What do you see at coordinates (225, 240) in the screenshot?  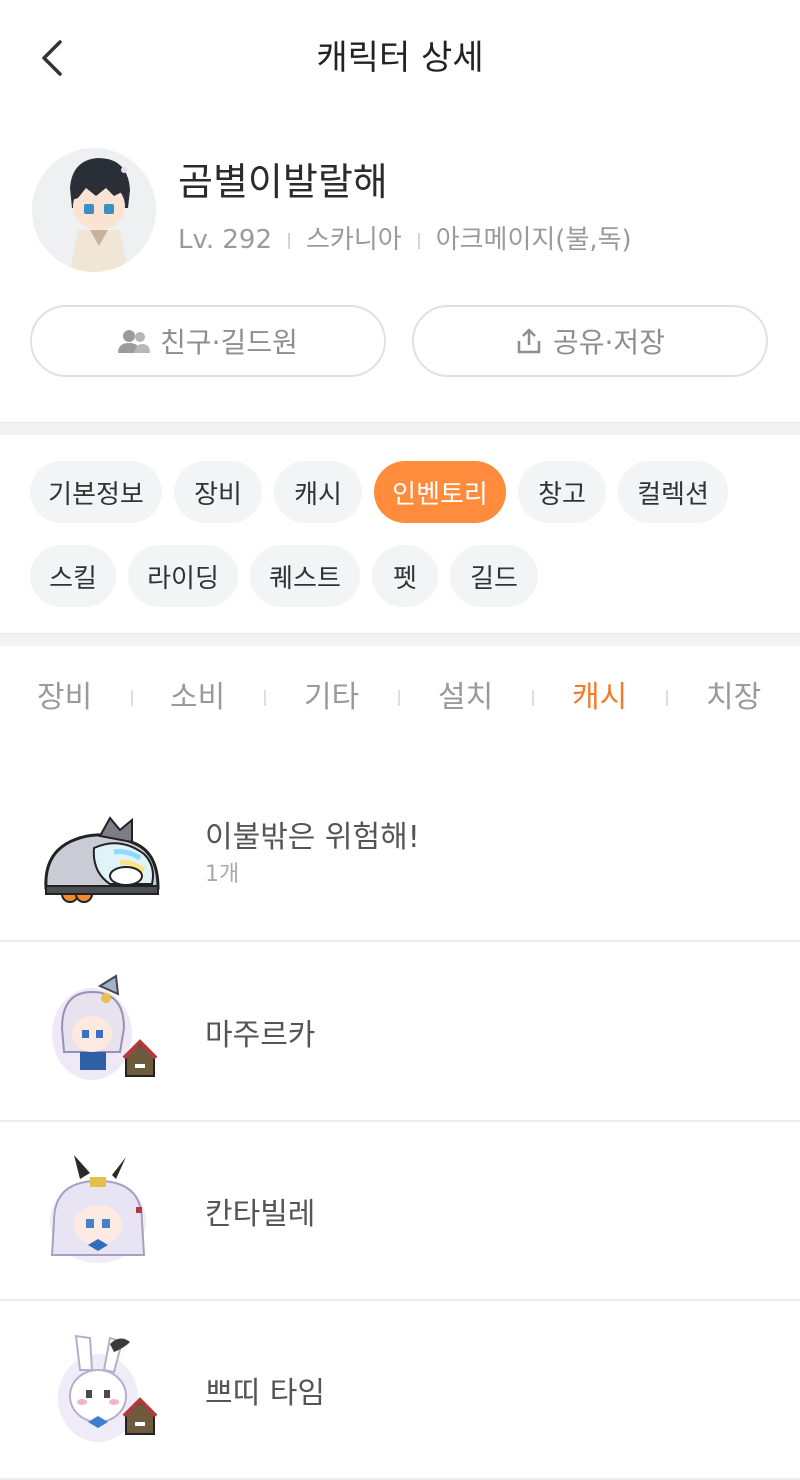 I see `character-level: Lv. 292` at bounding box center [225, 240].